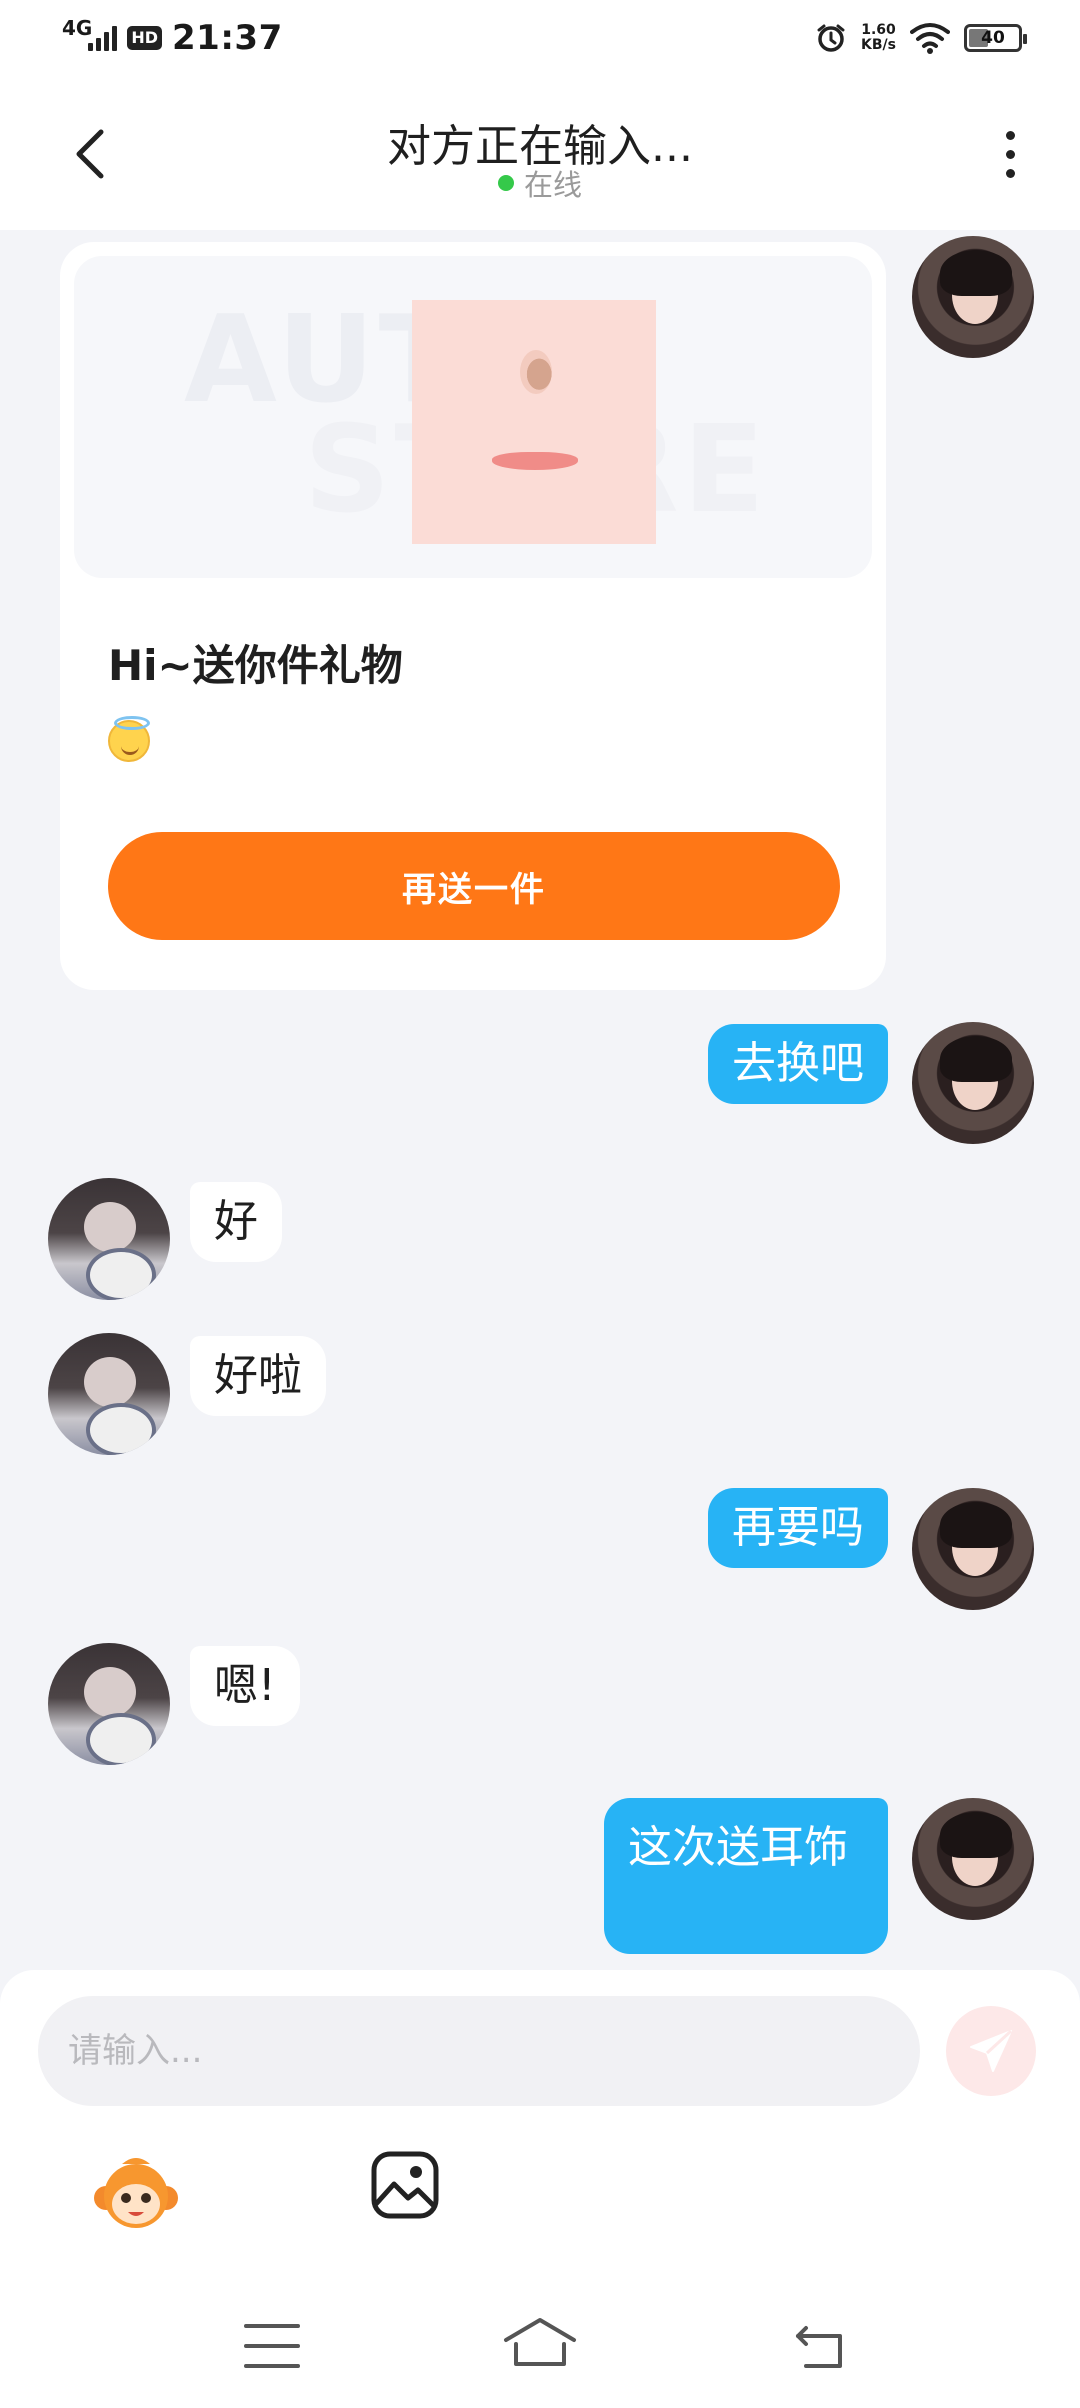  I want to click on paper-plane-icon, so click(991, 2050).